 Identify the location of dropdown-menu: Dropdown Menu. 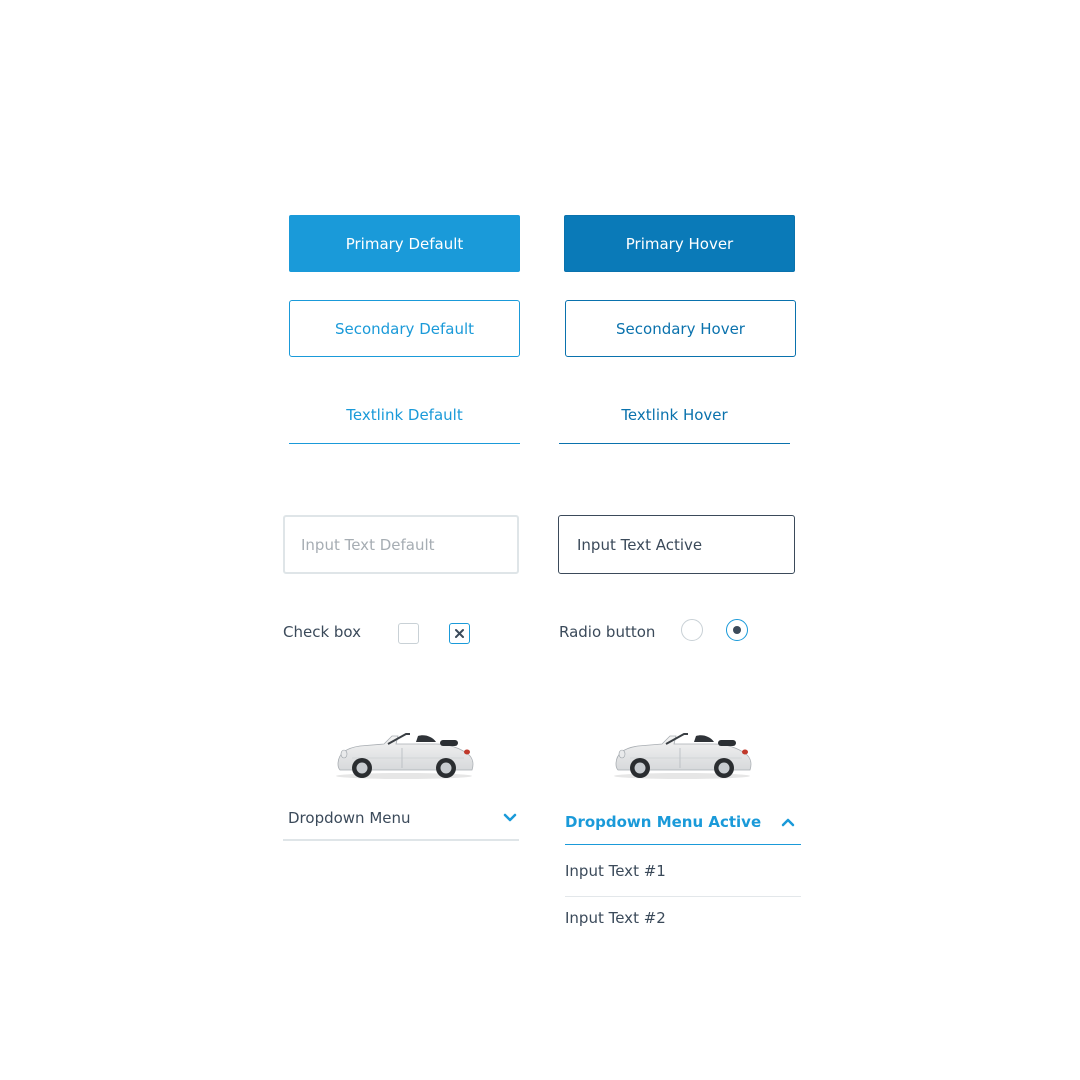
(401, 819).